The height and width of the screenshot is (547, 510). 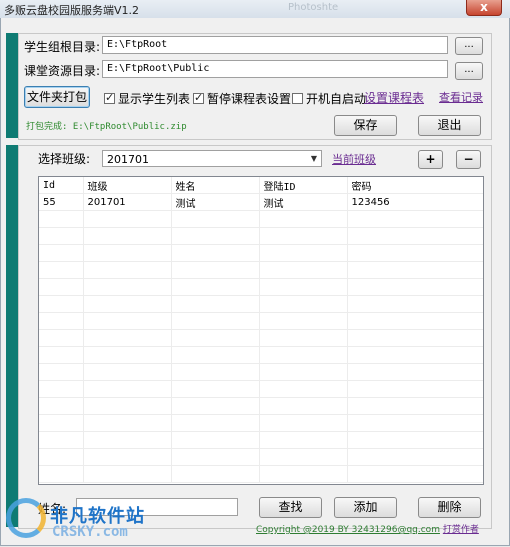 I want to click on show-students-checkbox: 显示学生列表, so click(x=147, y=98).